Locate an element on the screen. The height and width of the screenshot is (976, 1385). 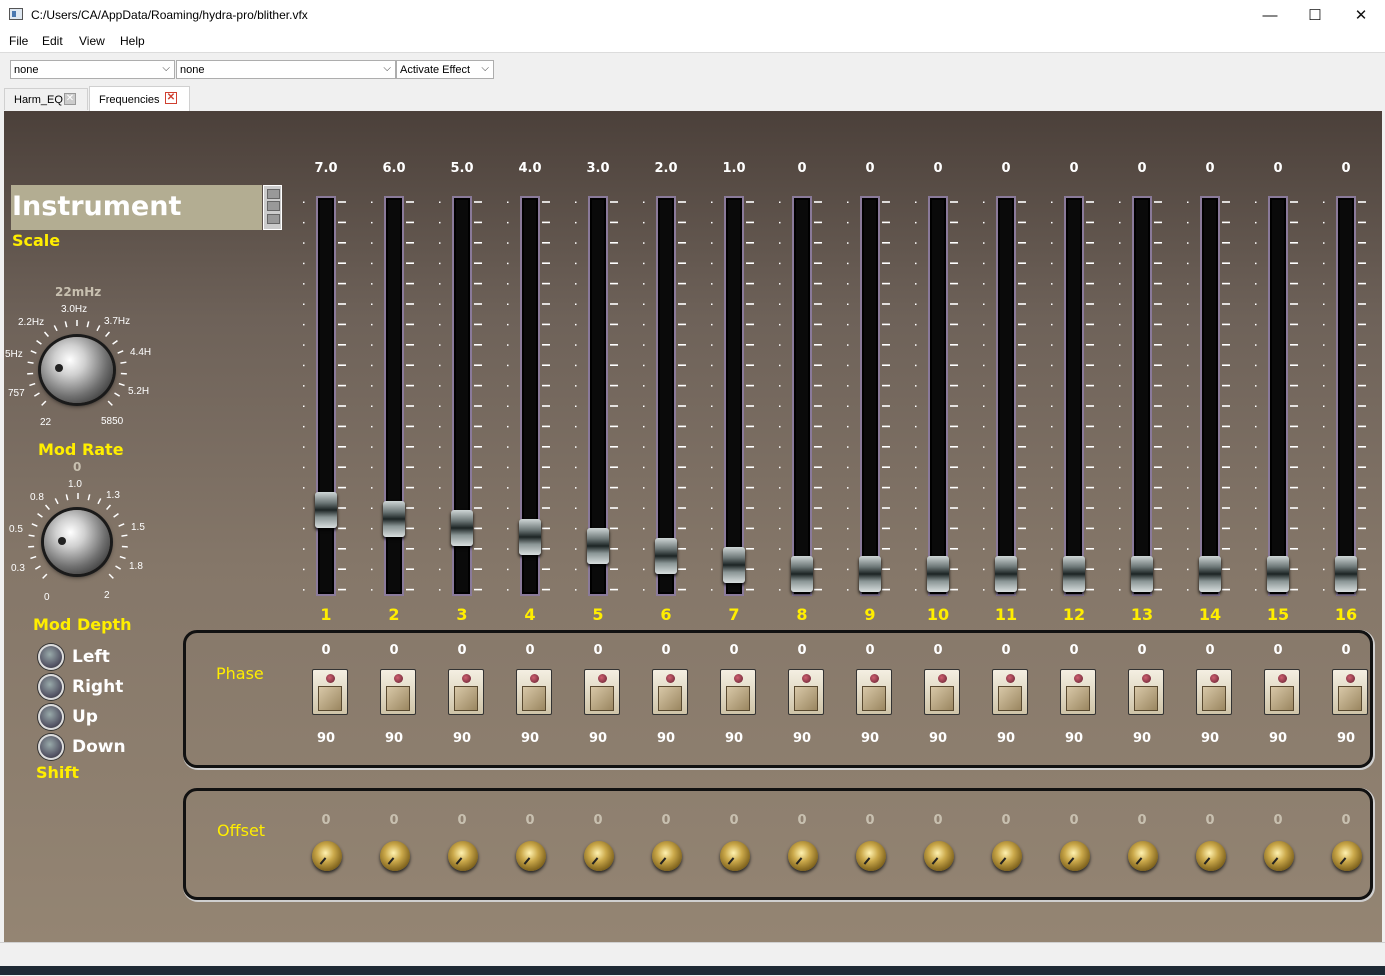
slider-value: 2.0 is located at coordinates (666, 168).